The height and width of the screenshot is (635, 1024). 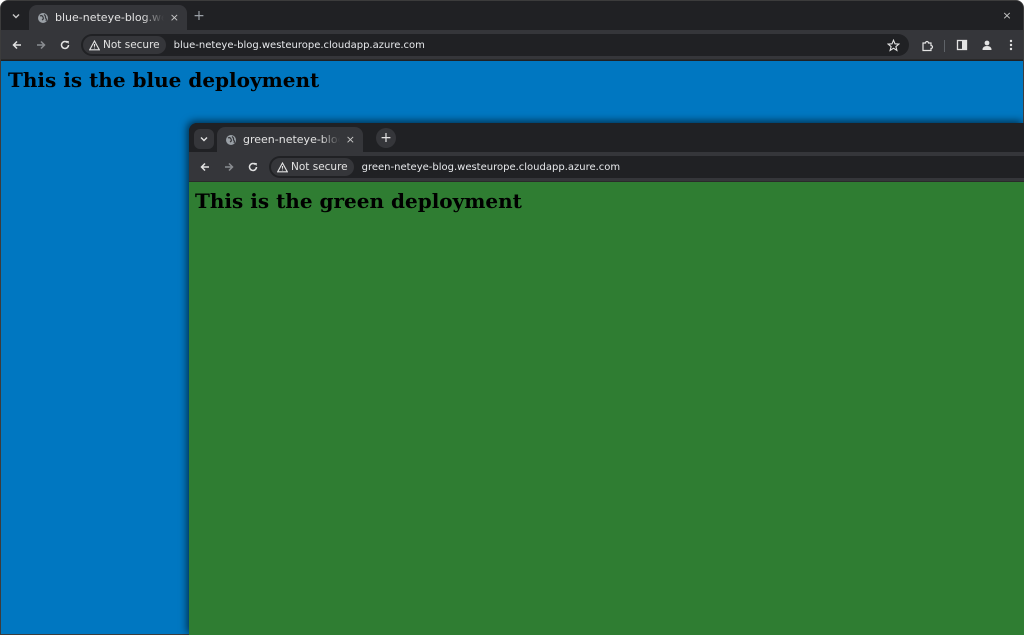 I want to click on kebab-menu-icon, so click(x=1011, y=45).